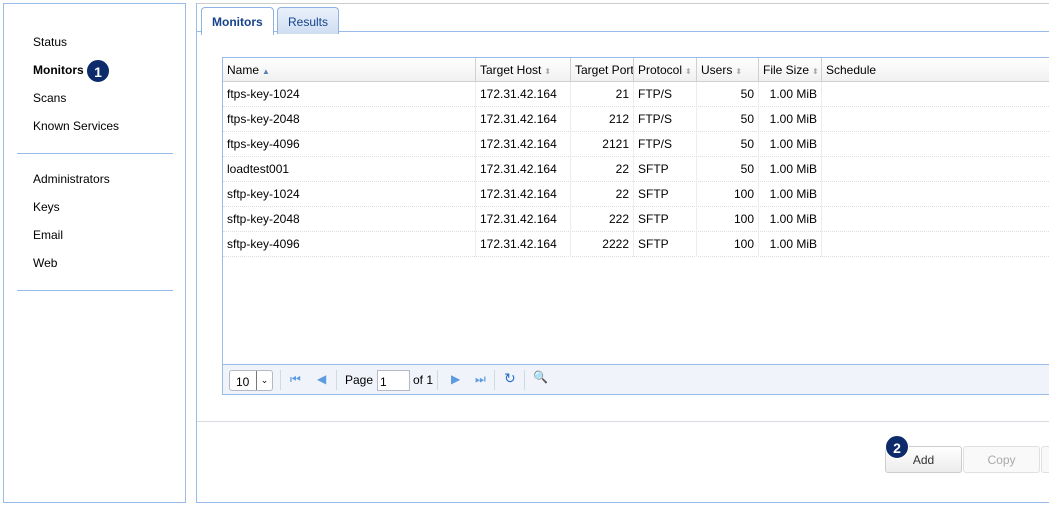 The image size is (1049, 506). I want to click on next-page-icon: ▶, so click(455, 379).